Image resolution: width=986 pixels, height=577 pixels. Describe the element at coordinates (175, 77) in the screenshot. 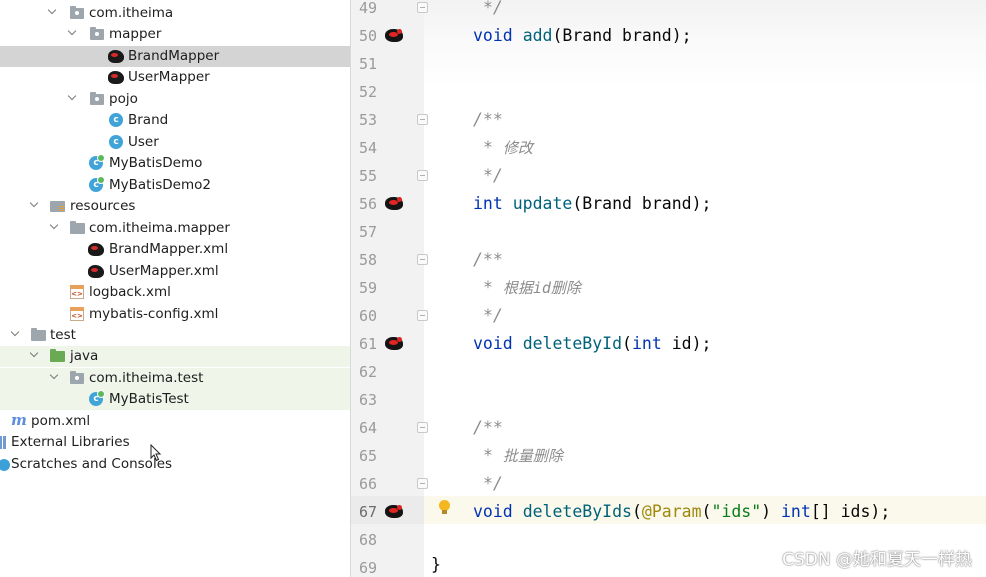

I see `tree-item-usermapper: UserMapper` at that location.